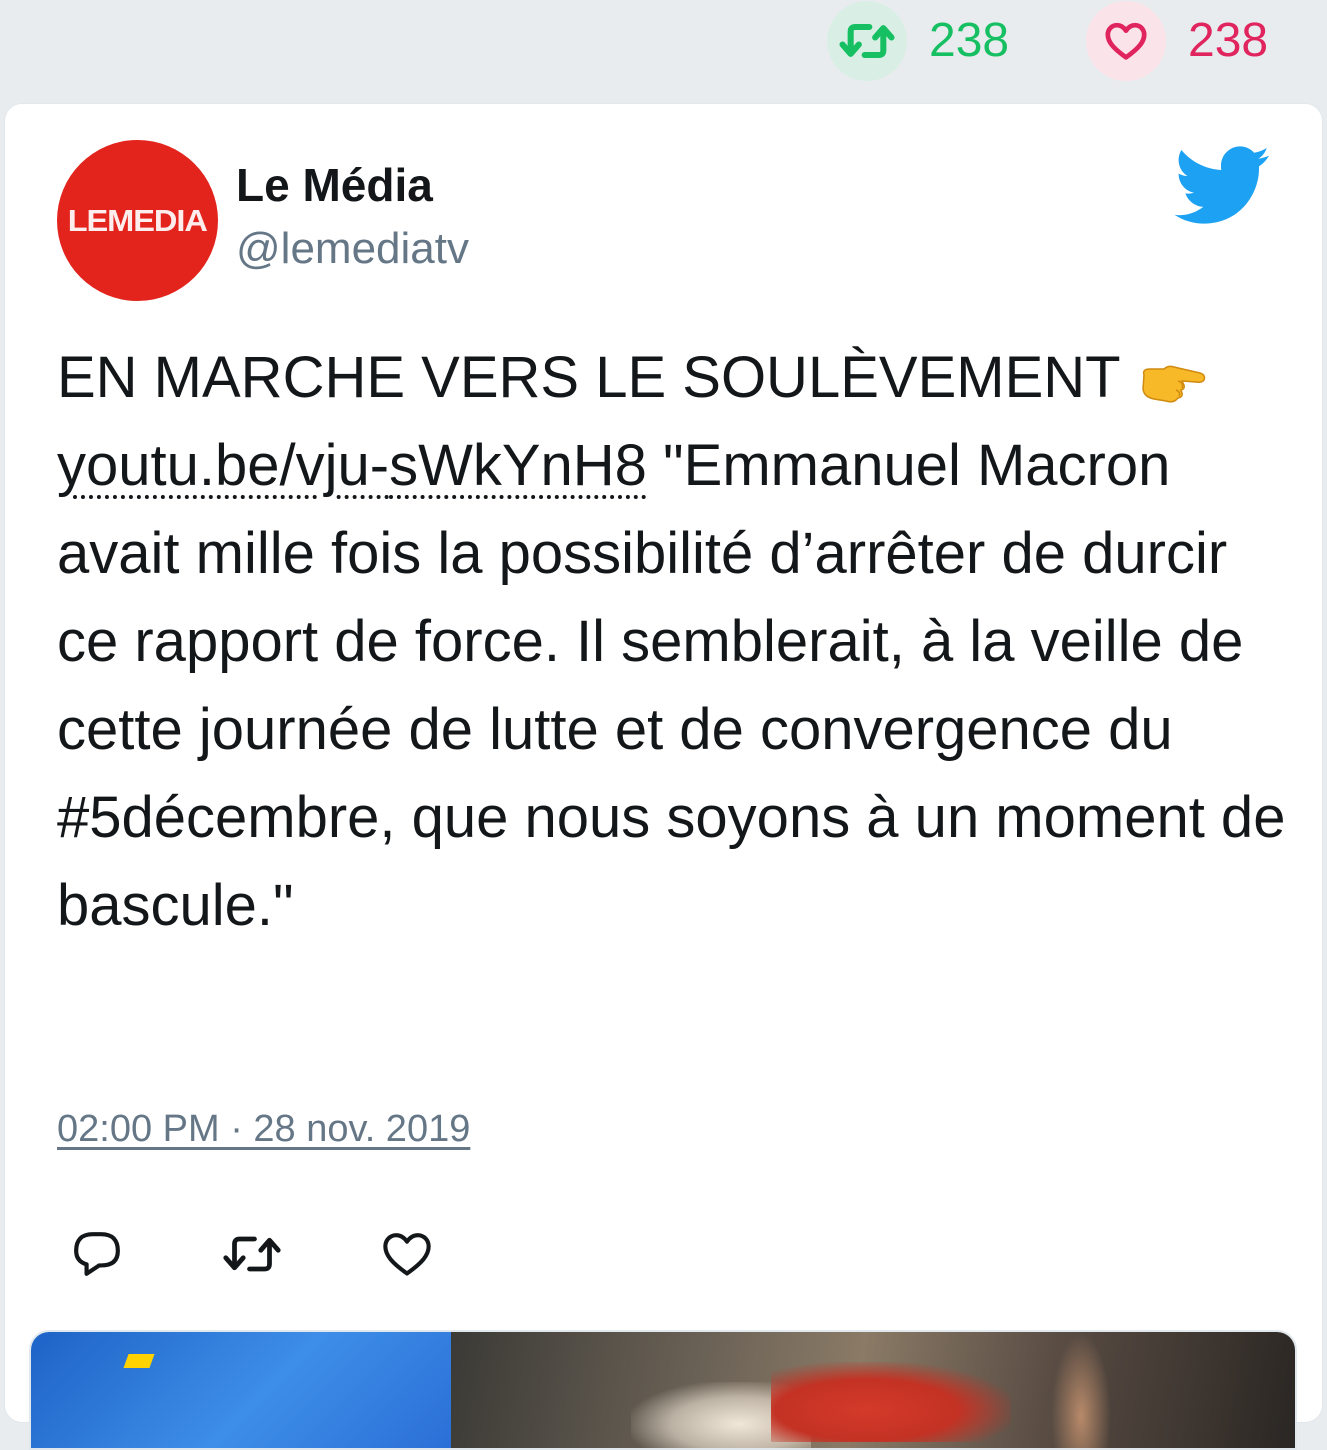 This screenshot has width=1327, height=1450. I want to click on like-stat: 238, so click(1177, 41).